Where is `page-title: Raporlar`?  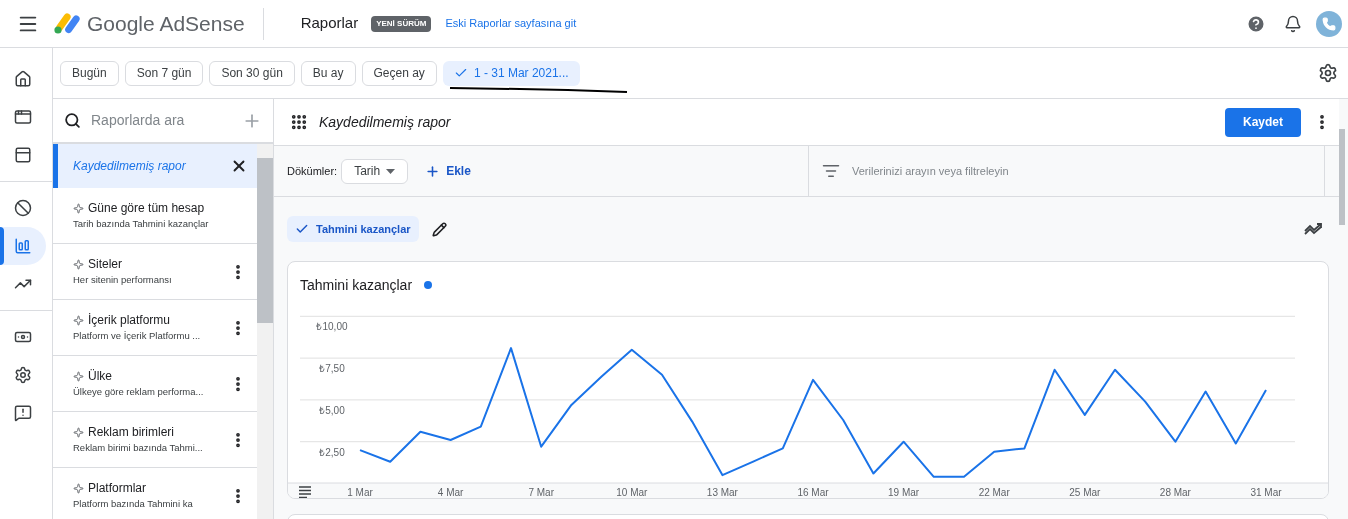
page-title: Raporlar is located at coordinates (329, 23).